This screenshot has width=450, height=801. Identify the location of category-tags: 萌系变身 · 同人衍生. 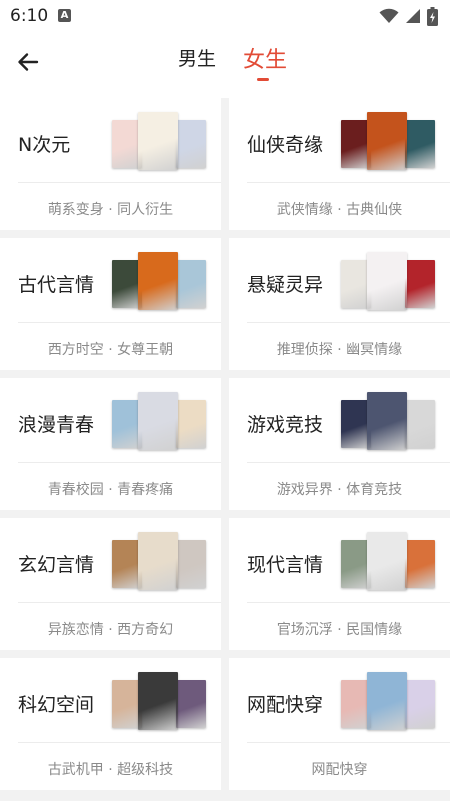
(110, 210).